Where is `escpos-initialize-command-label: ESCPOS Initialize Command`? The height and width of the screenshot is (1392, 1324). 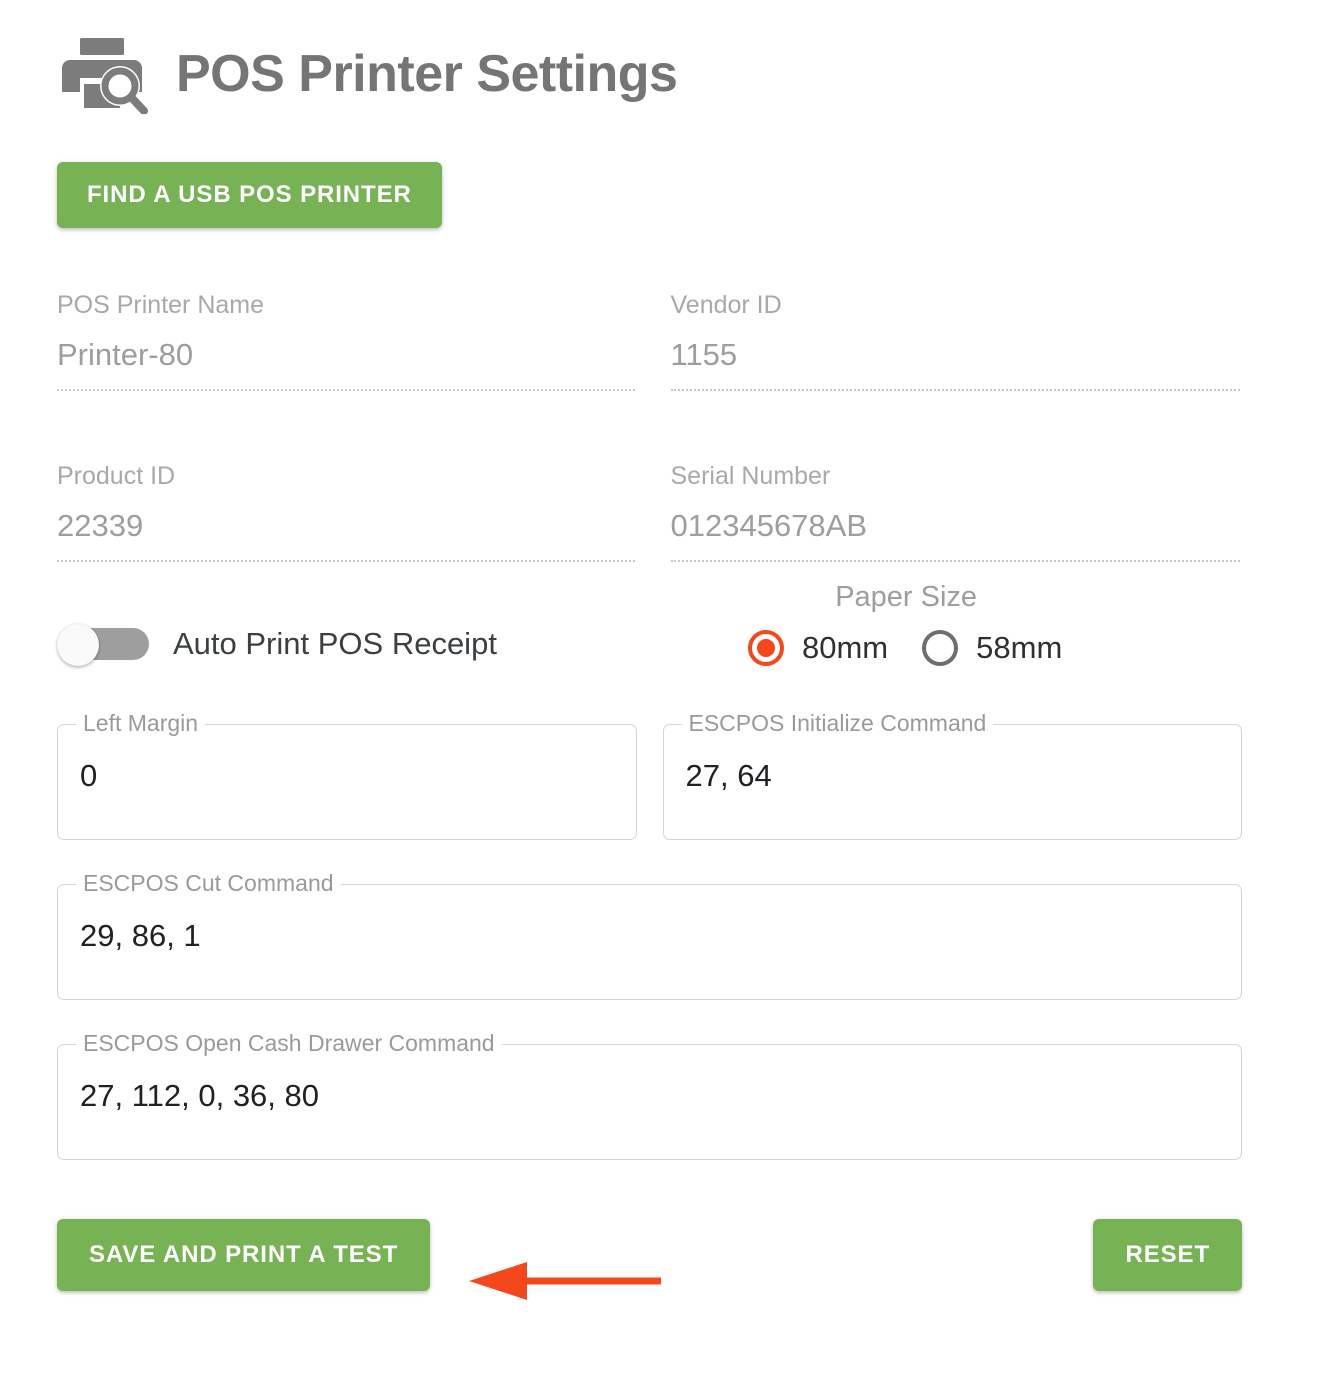 escpos-initialize-command-label: ESCPOS Initialize Command is located at coordinates (837, 724).